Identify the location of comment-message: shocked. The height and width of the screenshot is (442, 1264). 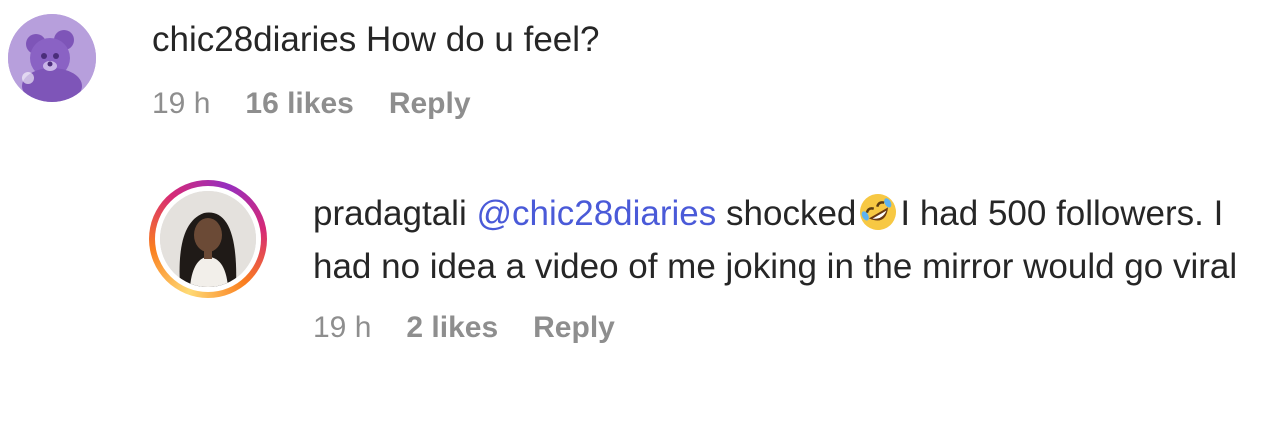
(791, 213).